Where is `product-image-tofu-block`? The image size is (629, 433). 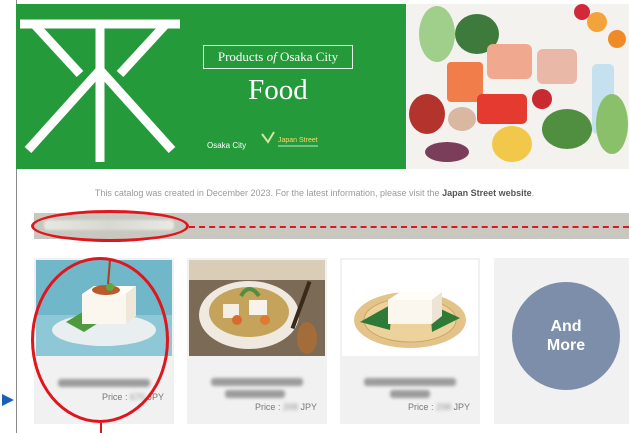 product-image-tofu-block is located at coordinates (410, 308).